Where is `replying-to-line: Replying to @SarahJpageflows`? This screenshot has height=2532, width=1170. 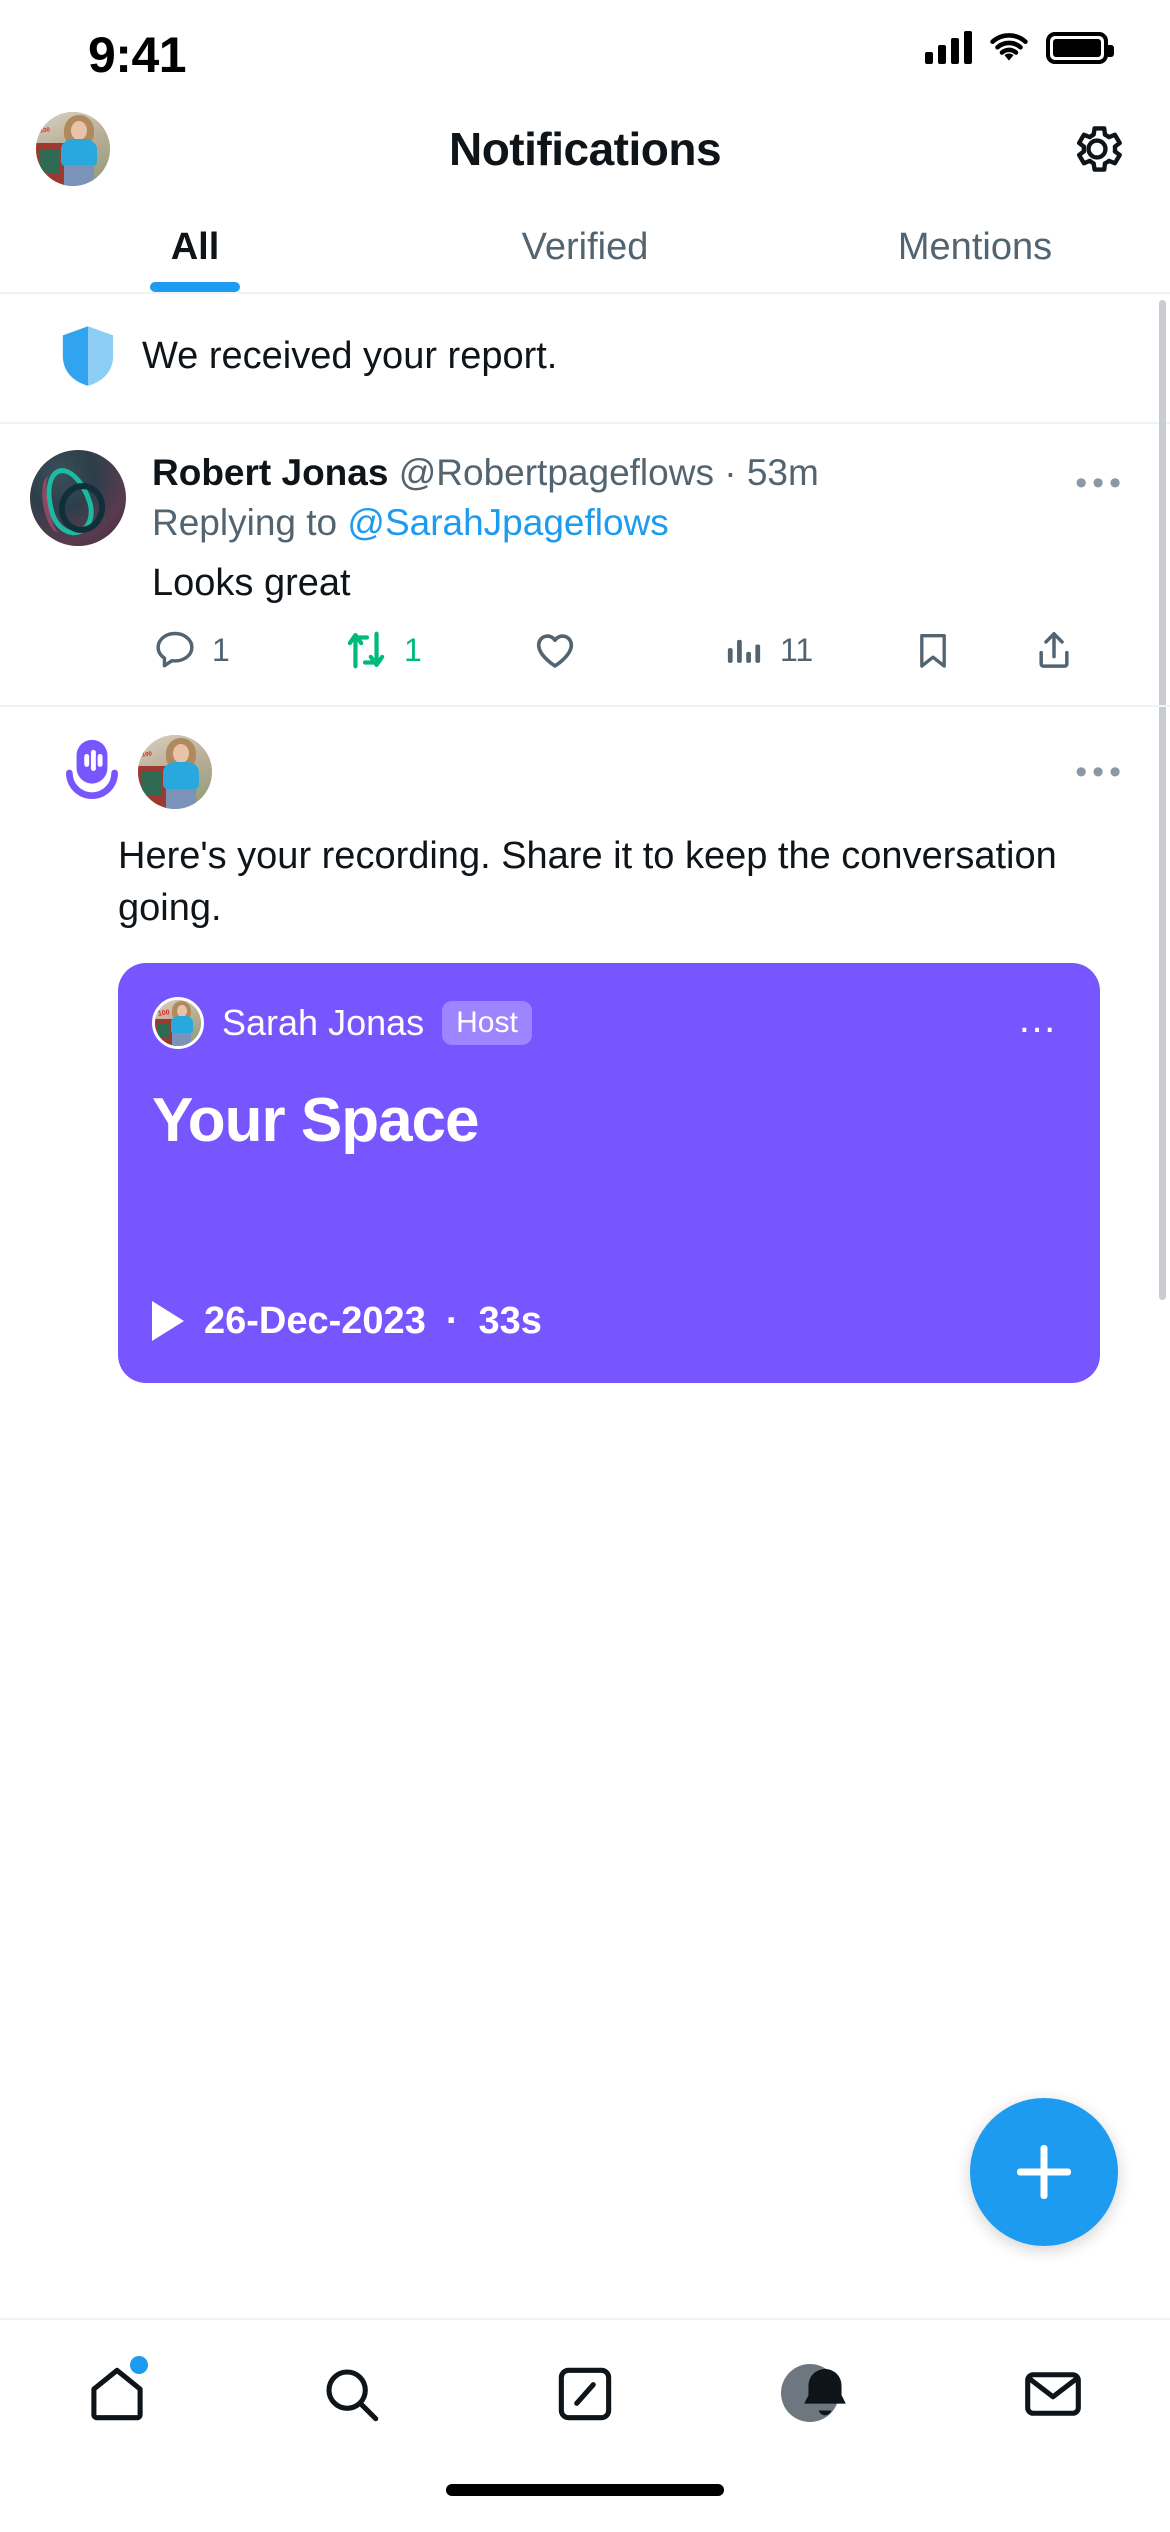
replying-to-line: Replying to @SarahJpageflows is located at coordinates (643, 523).